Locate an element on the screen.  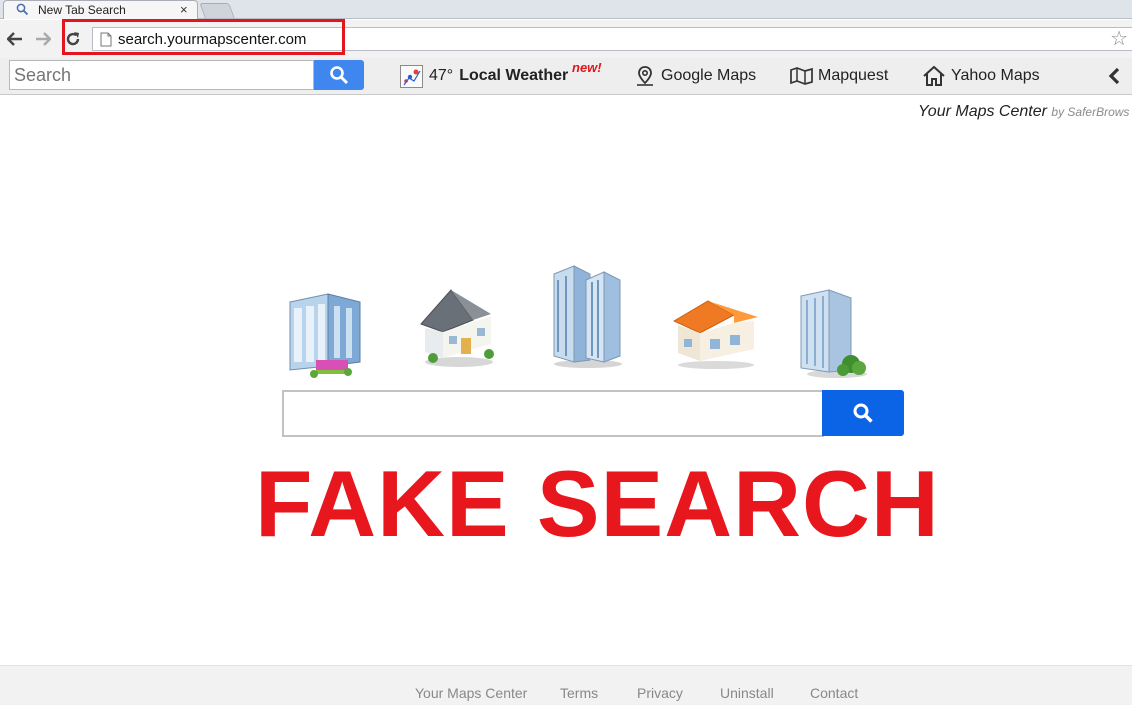
mapquest-label: Mapquest is located at coordinates (853, 75).